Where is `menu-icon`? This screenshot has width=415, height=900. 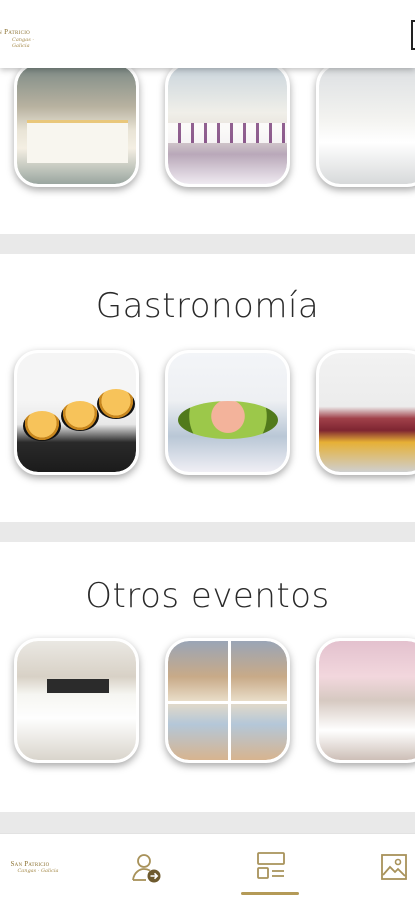
menu-icon is located at coordinates (413, 35).